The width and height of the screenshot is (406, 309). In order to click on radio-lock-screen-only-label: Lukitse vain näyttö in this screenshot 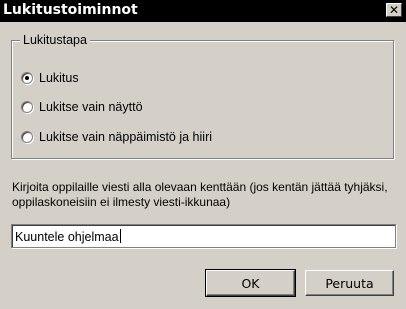, I will do `click(91, 107)`.